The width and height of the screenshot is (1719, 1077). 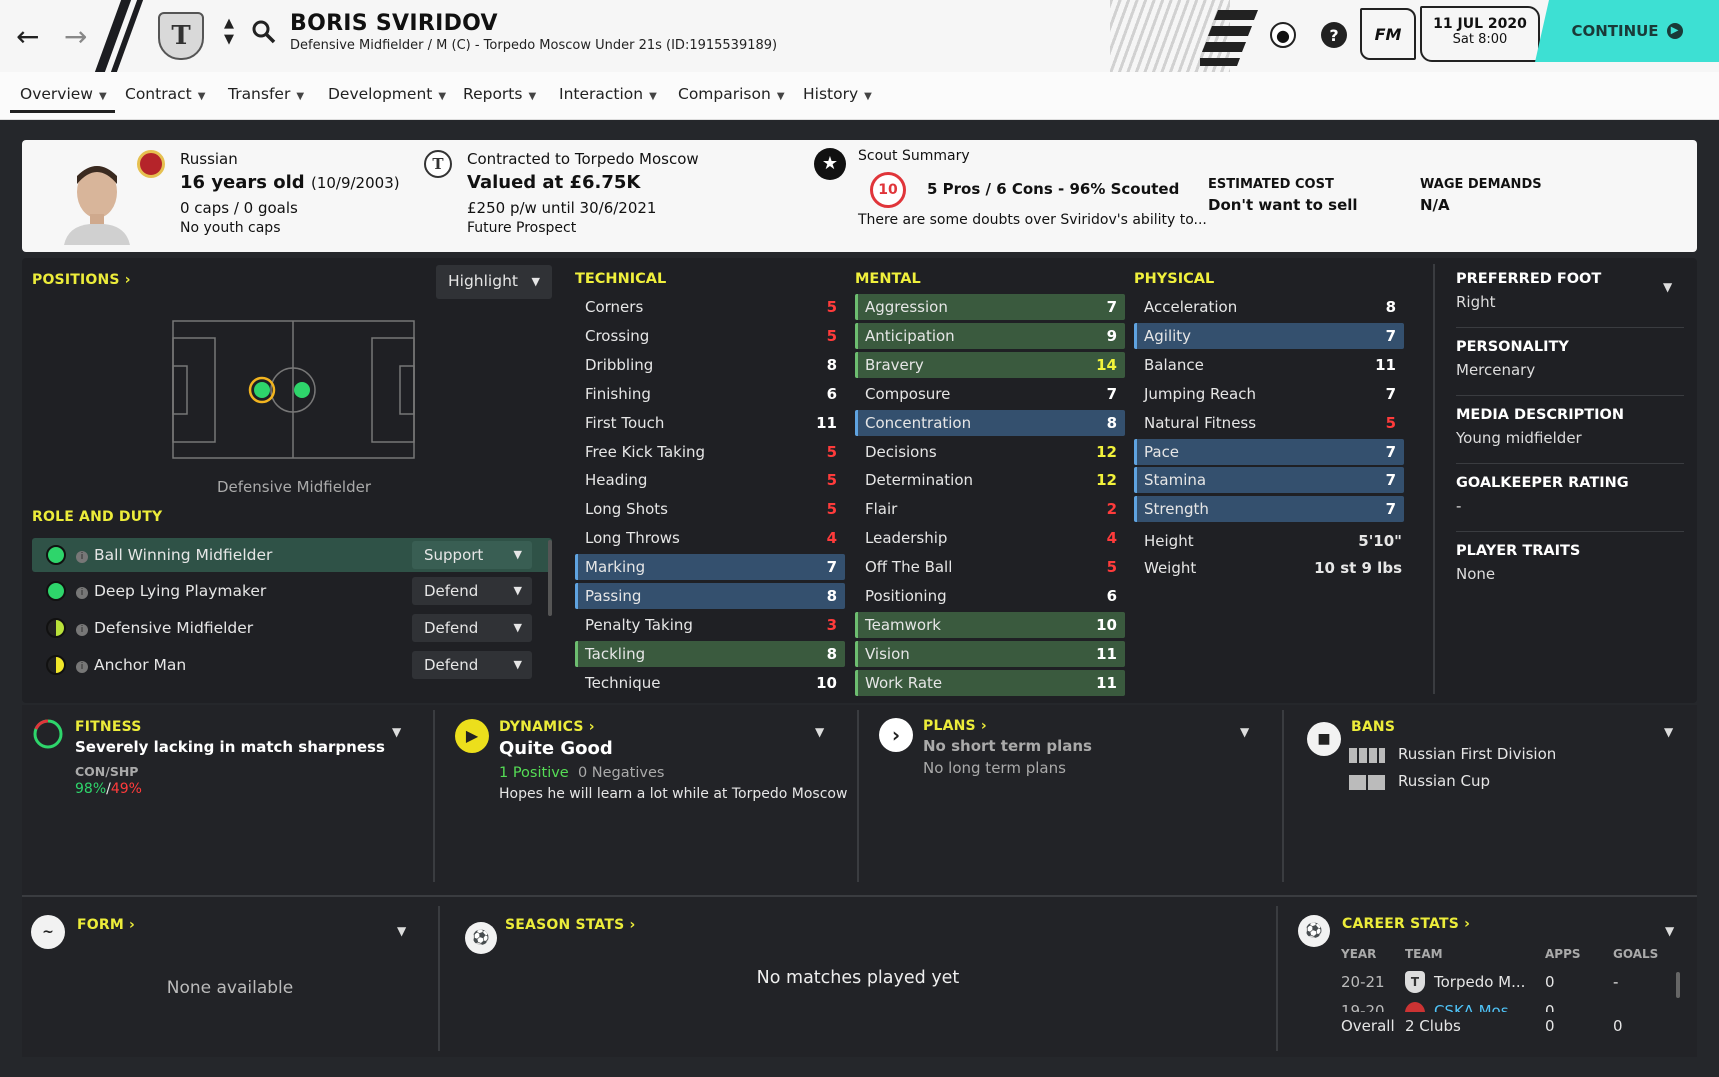 I want to click on table-row: 19-20 CSKA Mos... 0, so click(x=1501, y=1007).